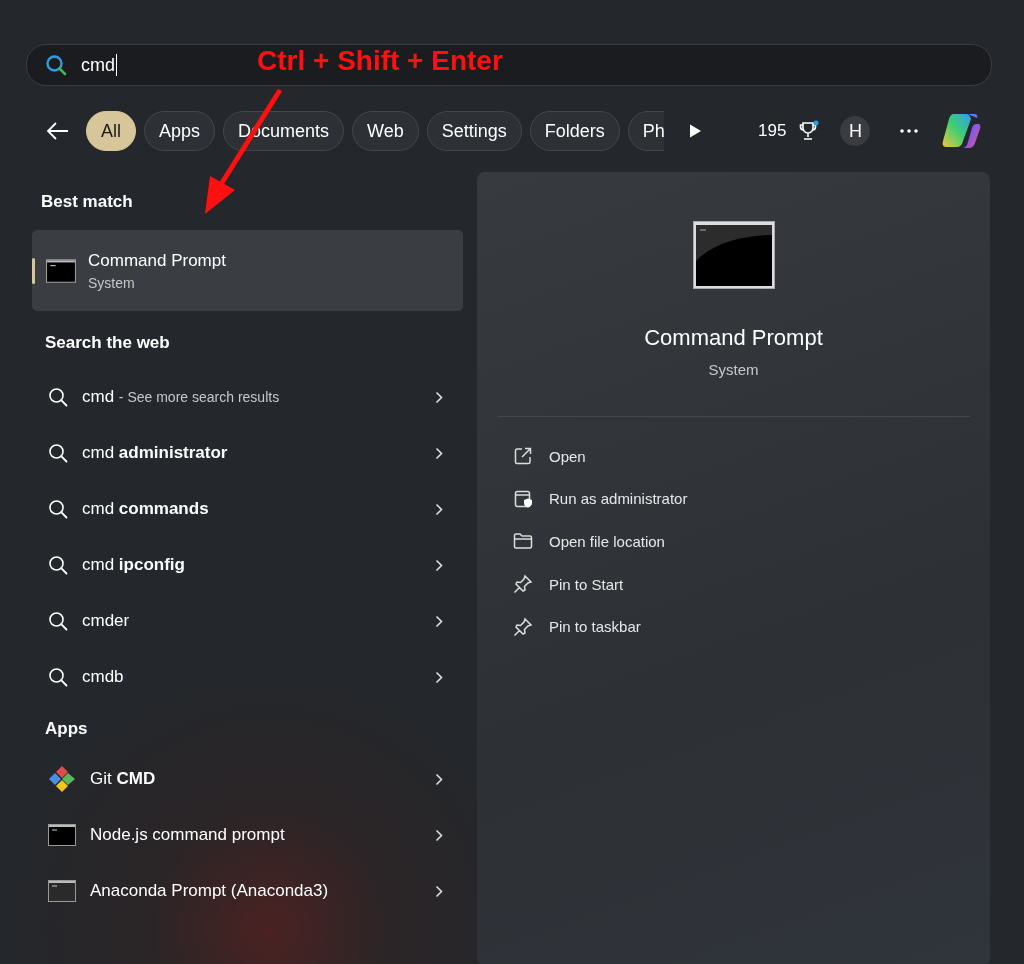 Image resolution: width=1024 pixels, height=964 pixels. Describe the element at coordinates (199, 397) in the screenshot. I see `result-hint: - See more search results` at that location.